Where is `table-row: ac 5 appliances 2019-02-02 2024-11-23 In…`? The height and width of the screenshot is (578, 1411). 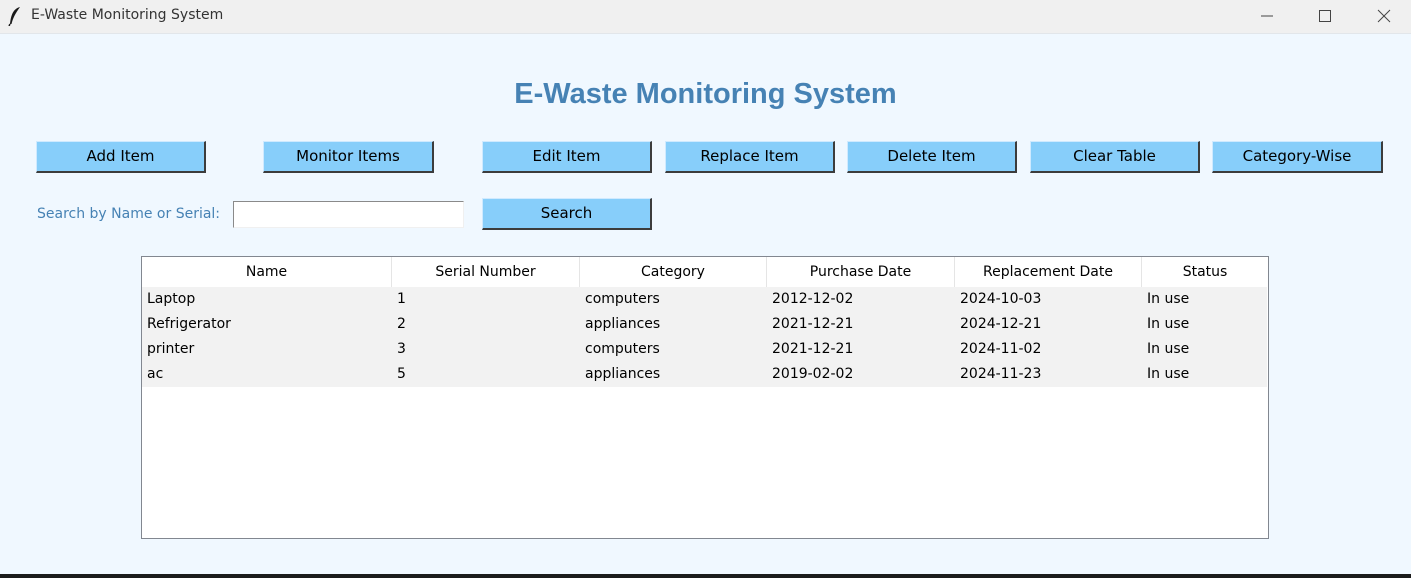
table-row: ac 5 appliances 2019-02-02 2024-11-23 In… is located at coordinates (704, 374).